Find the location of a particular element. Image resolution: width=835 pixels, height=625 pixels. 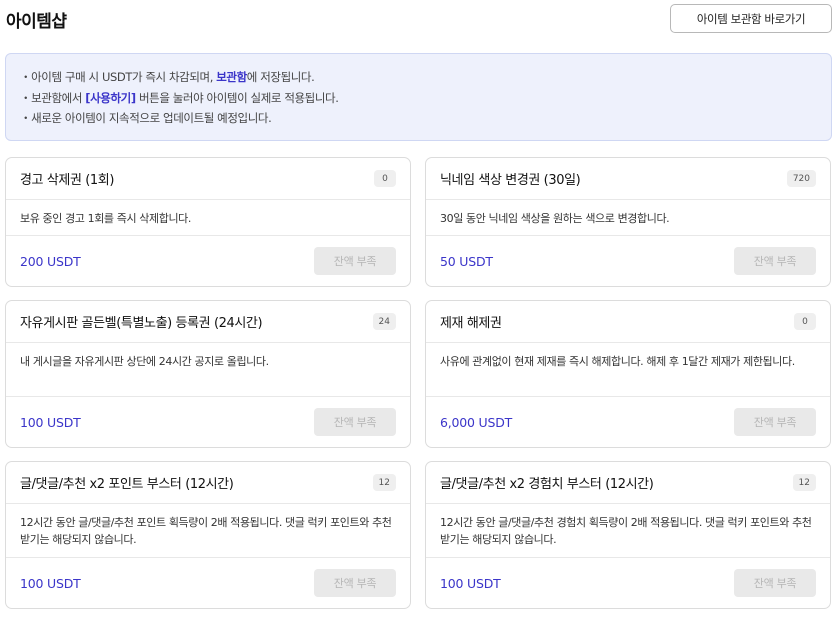

item-count-badge: 24 is located at coordinates (384, 321).